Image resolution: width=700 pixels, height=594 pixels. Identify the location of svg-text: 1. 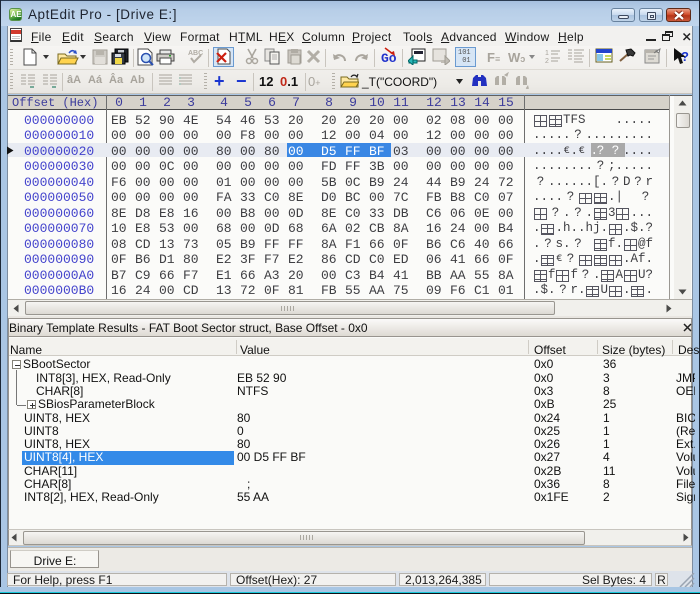
(547, 53).